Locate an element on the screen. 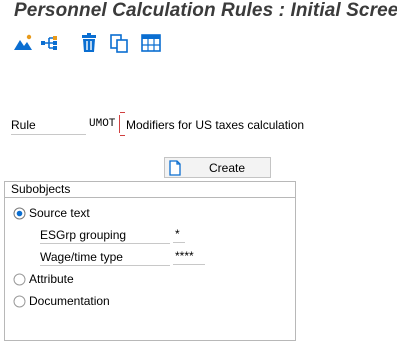 This screenshot has height=341, width=397. copy-button is located at coordinates (119, 43).